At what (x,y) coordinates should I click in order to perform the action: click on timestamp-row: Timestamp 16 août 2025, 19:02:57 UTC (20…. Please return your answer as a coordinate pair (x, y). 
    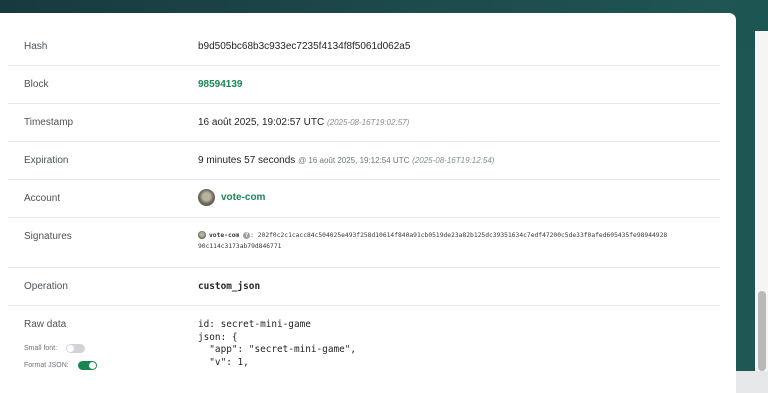
    Looking at the image, I should click on (364, 123).